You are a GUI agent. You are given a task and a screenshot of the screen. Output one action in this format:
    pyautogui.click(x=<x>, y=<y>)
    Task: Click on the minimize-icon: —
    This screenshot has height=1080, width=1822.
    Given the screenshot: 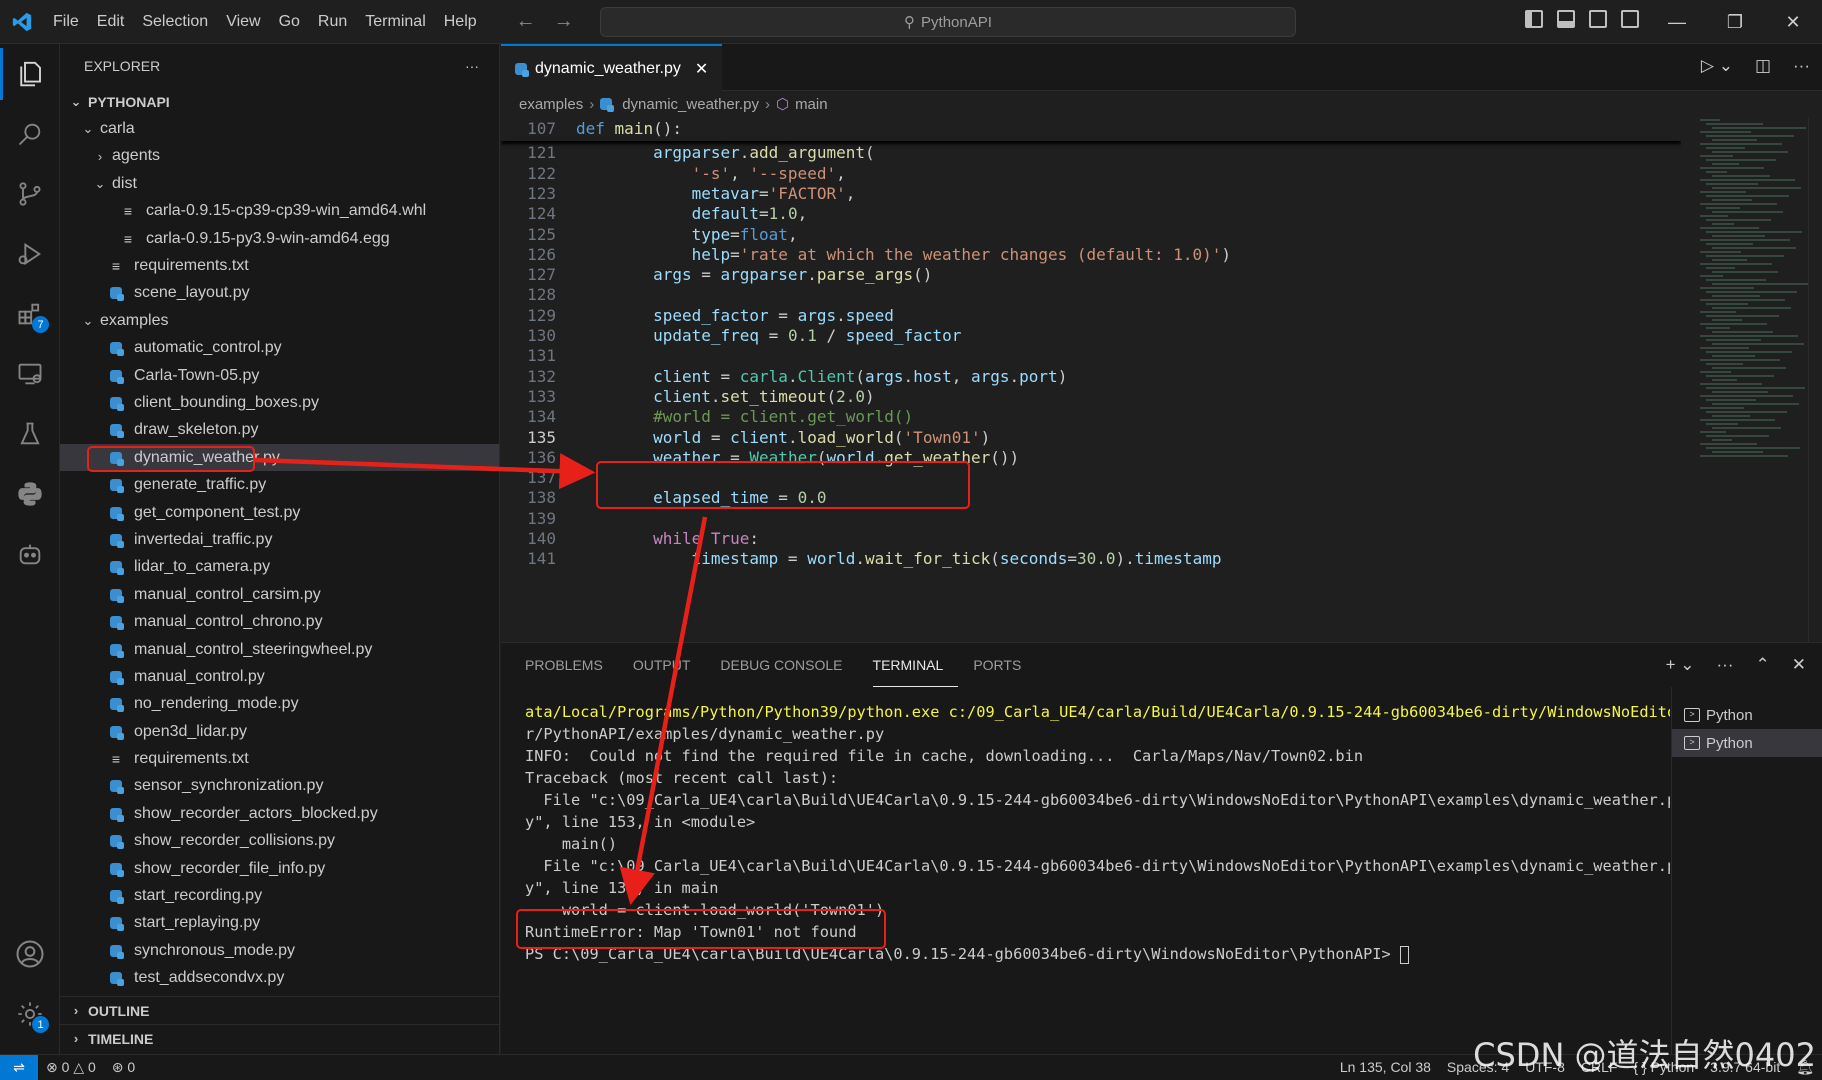 What is the action you would take?
    pyautogui.click(x=1677, y=22)
    